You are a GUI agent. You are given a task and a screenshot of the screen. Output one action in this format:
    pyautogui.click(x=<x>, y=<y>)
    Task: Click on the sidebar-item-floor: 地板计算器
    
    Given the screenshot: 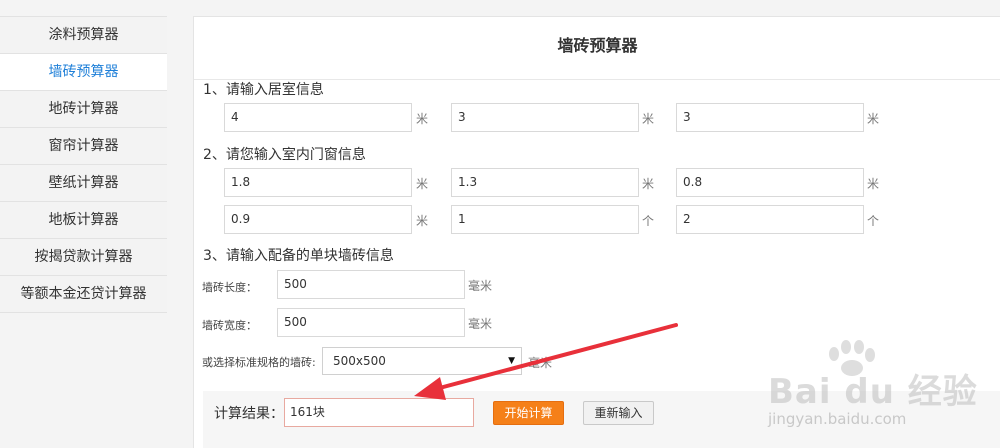 What is the action you would take?
    pyautogui.click(x=83, y=220)
    